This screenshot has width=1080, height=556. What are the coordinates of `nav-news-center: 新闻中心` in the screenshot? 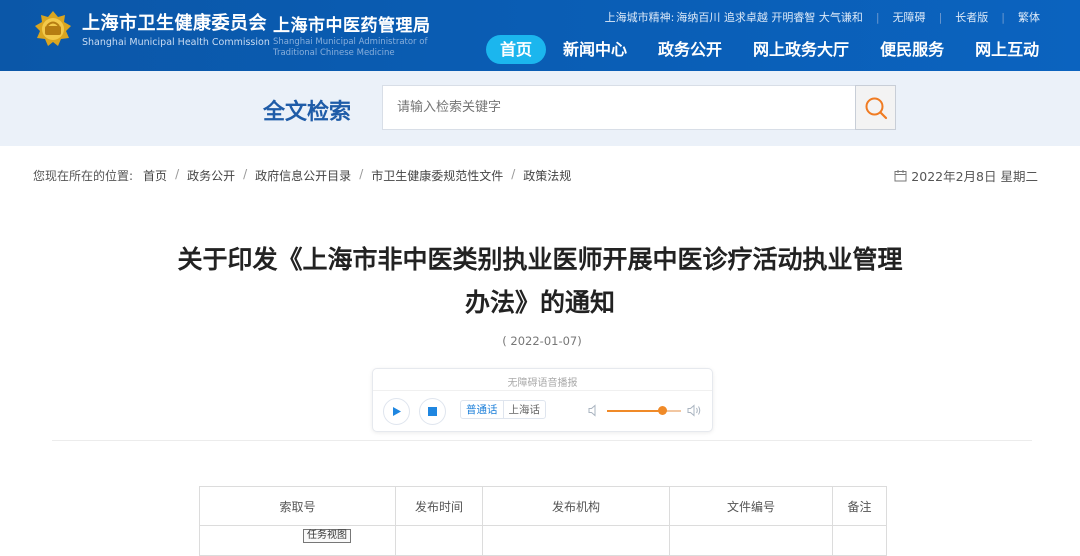 It's located at (595, 49).